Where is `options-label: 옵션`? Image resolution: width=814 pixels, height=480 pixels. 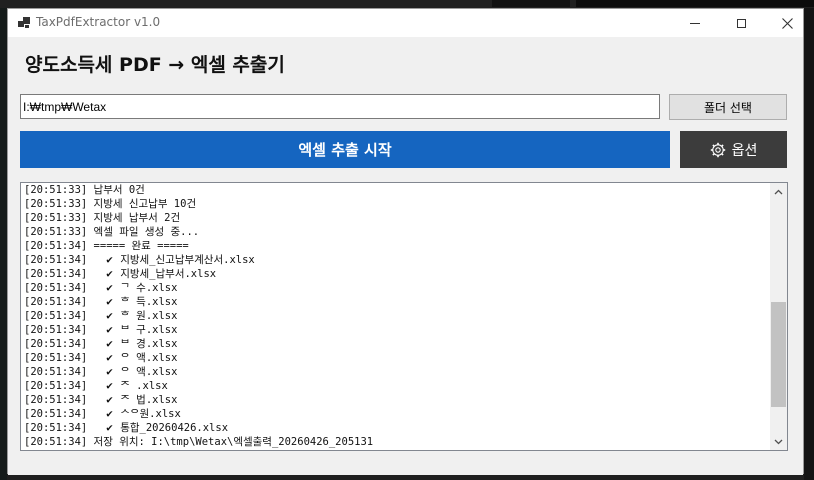
options-label: 옵션 is located at coordinates (744, 150).